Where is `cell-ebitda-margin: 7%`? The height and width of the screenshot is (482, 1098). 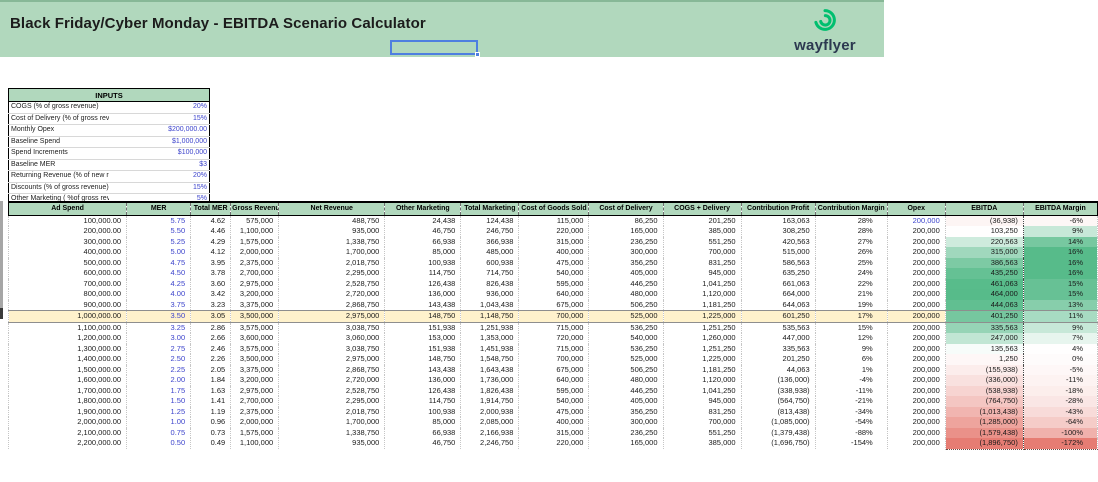
cell-ebitda-margin: 7% is located at coordinates (1060, 338).